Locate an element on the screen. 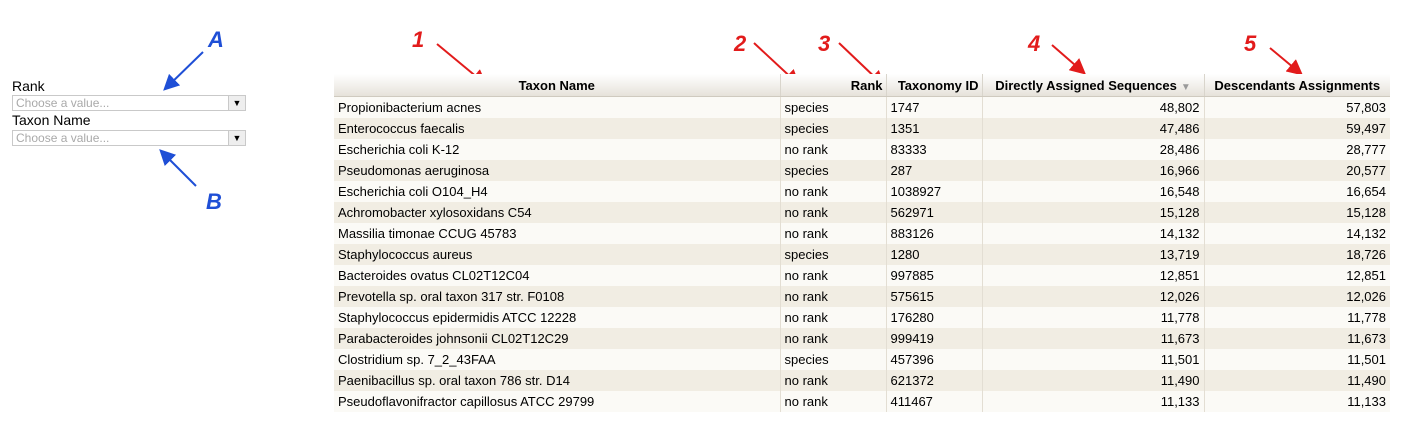 This screenshot has height=425, width=1402. cell-taxonomy-id: 883126 is located at coordinates (933, 233).